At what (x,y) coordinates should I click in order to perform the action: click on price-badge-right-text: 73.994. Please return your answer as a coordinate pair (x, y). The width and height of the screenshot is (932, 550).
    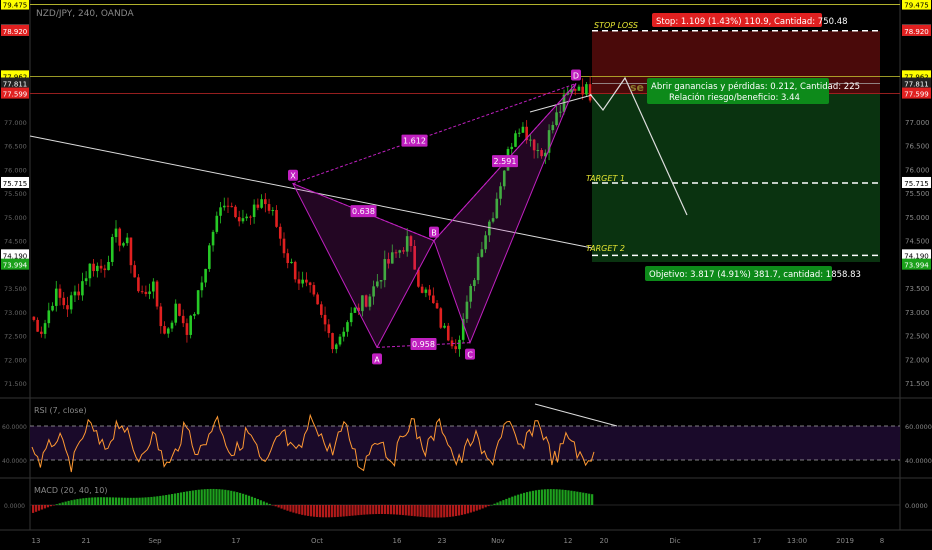
    Looking at the image, I should click on (916, 266).